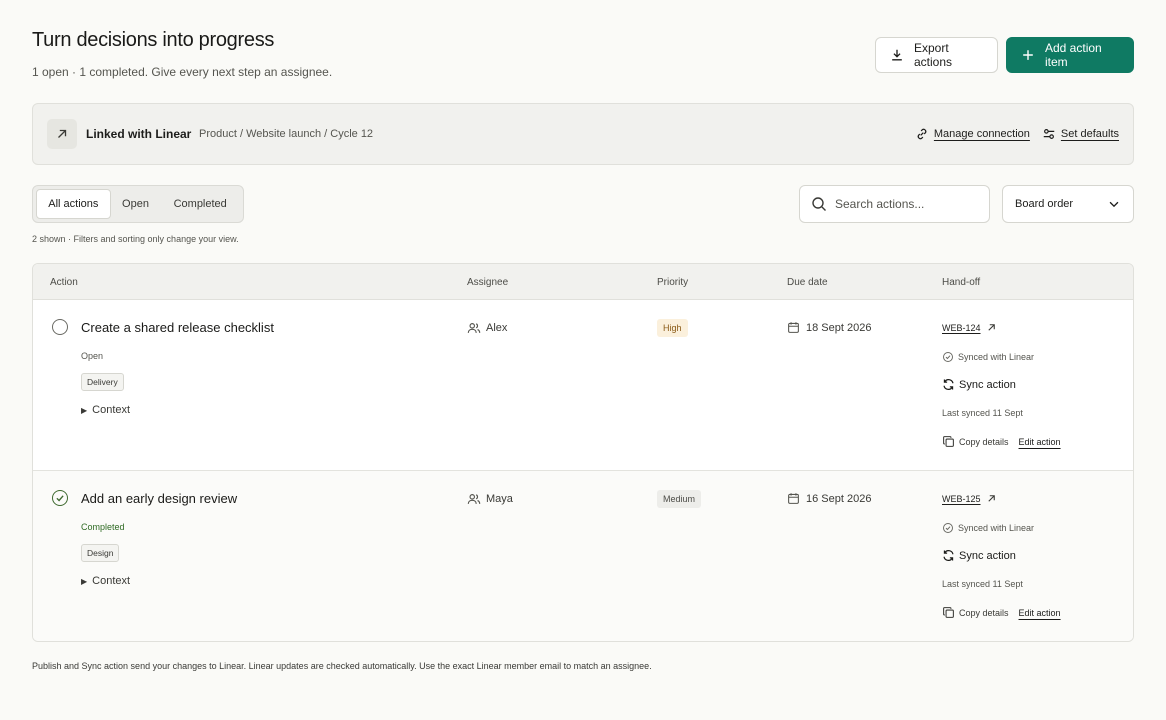 This screenshot has height=720, width=1166. I want to click on export-actions-label: Export actions, so click(933, 55).